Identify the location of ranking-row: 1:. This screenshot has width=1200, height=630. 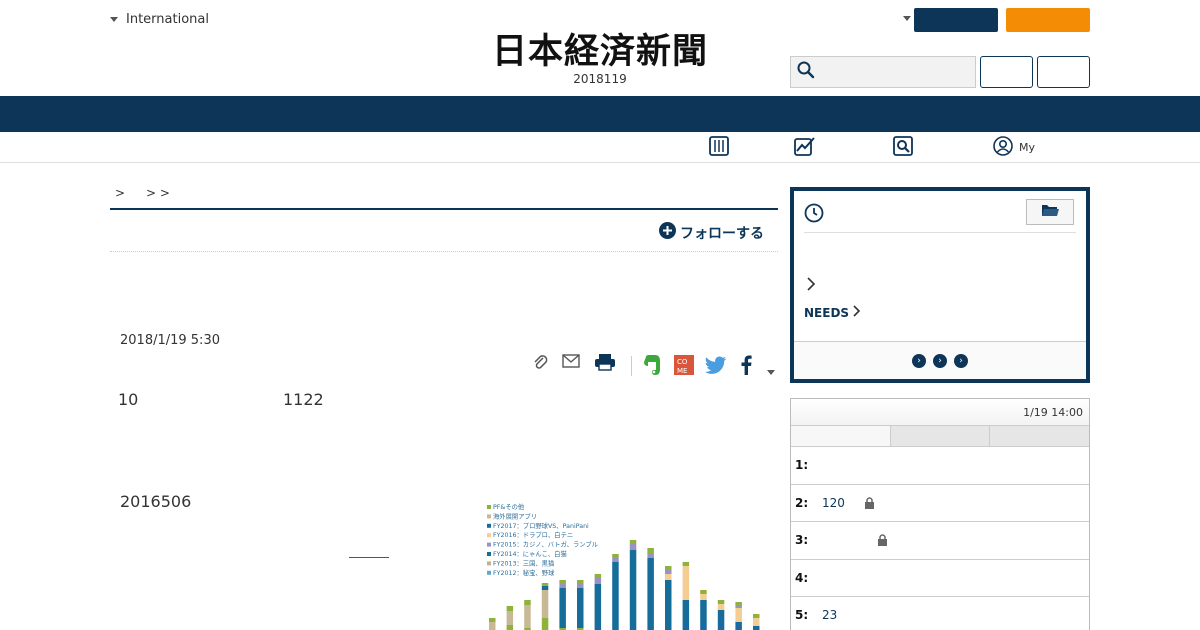
(940, 466).